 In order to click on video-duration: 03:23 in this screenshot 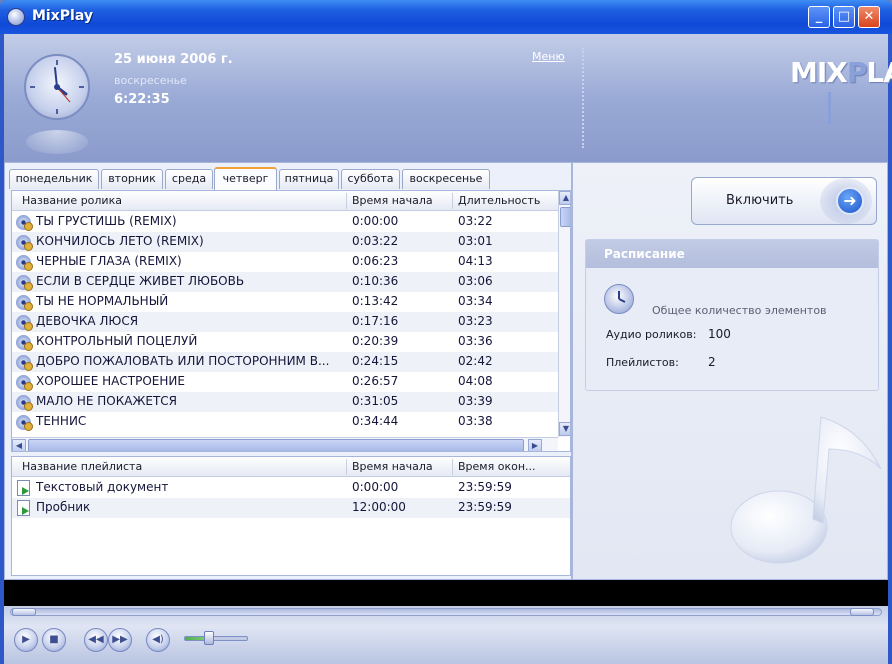, I will do `click(475, 321)`.